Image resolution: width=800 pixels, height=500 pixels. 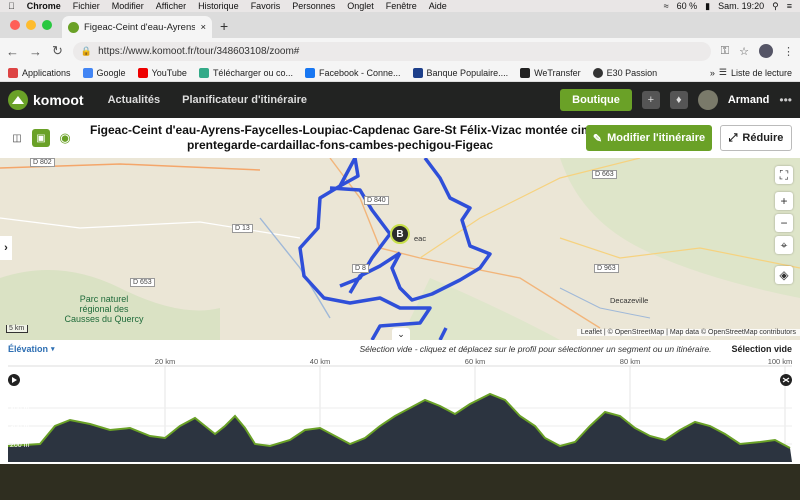 What do you see at coordinates (28, 349) in the screenshot?
I see `elevation-dropdown: Élévation` at bounding box center [28, 349].